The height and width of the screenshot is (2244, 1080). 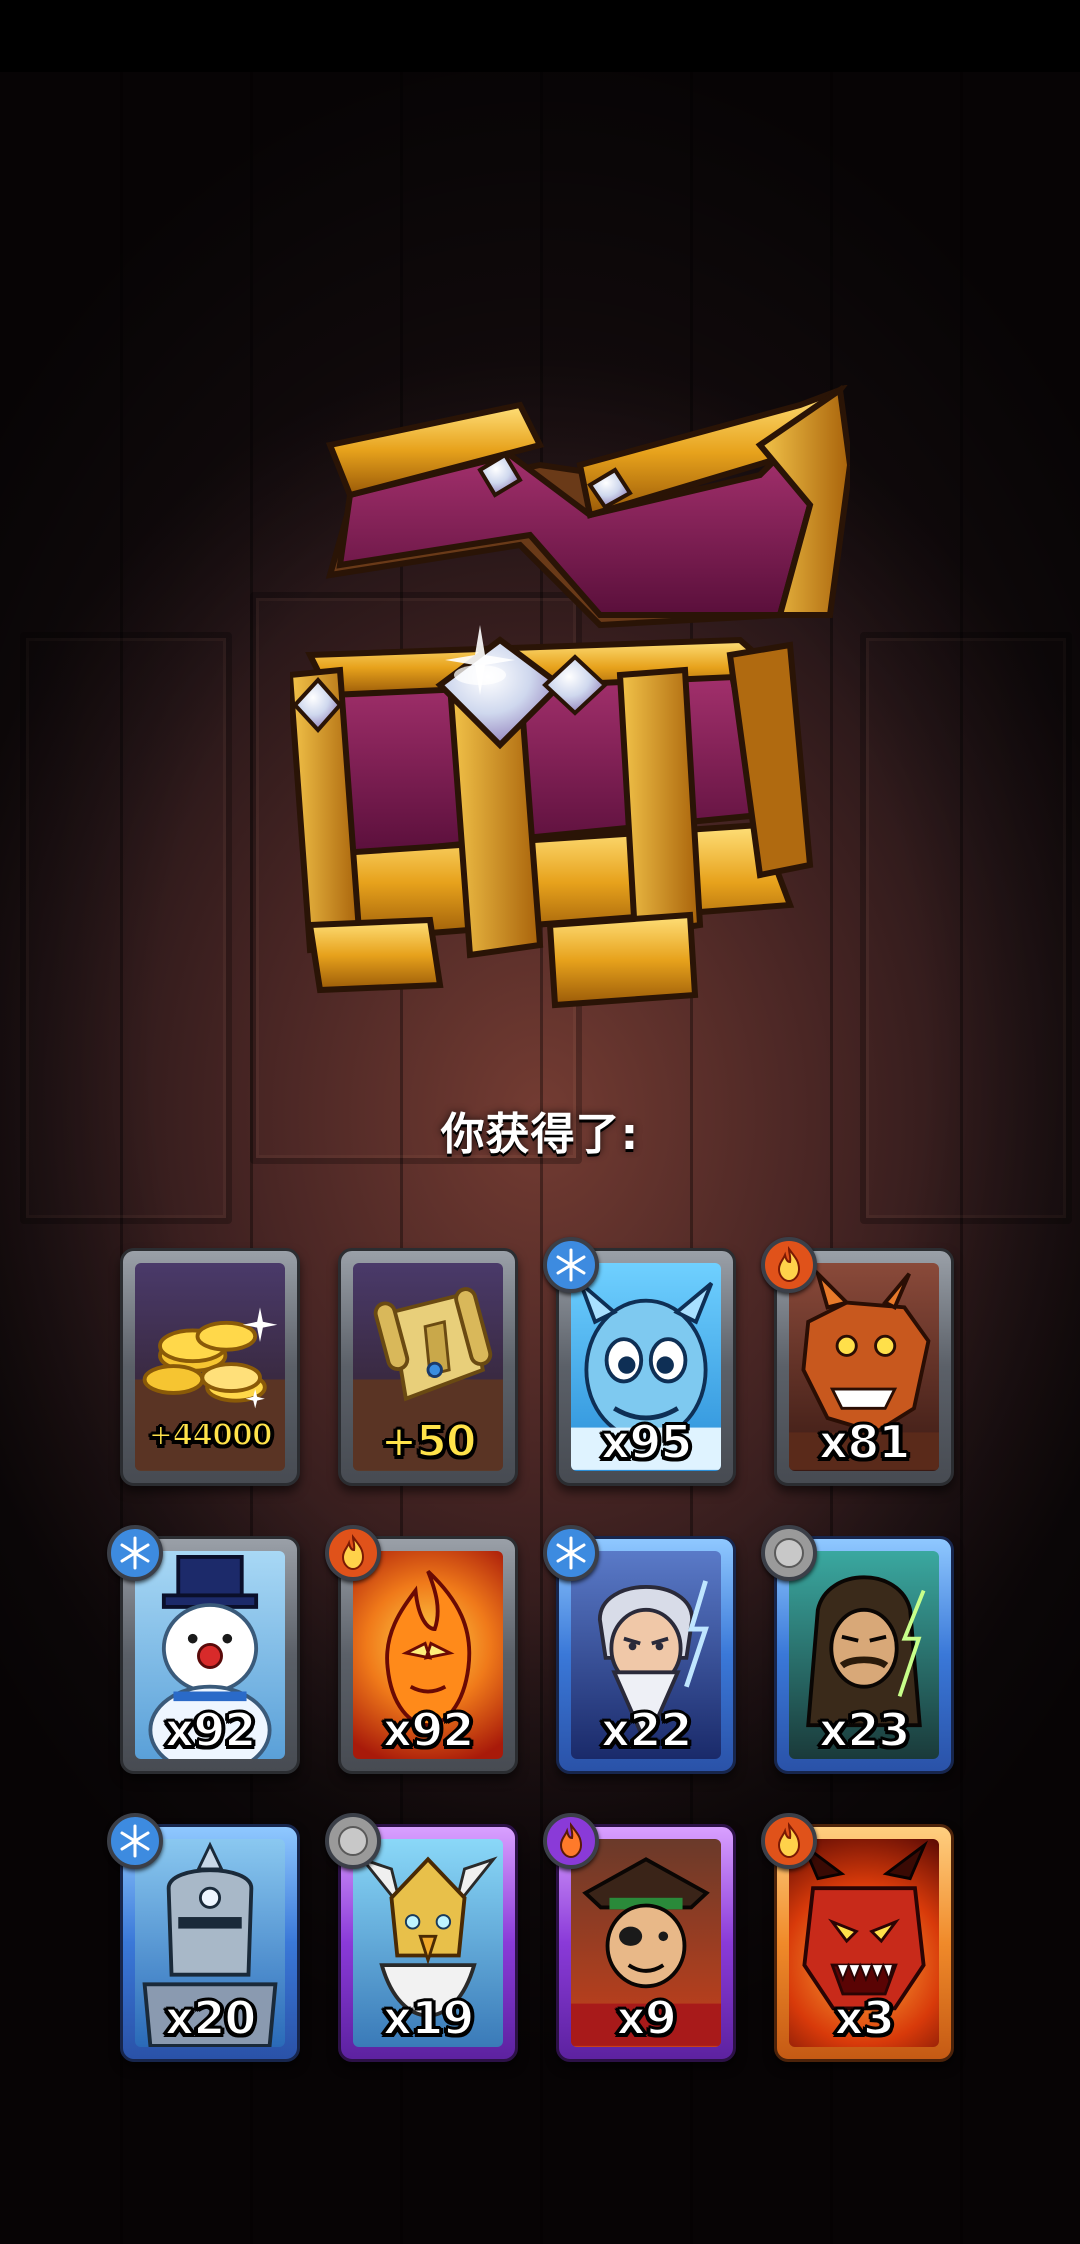 What do you see at coordinates (210, 1435) in the screenshot?
I see `reward-count: +44000` at bounding box center [210, 1435].